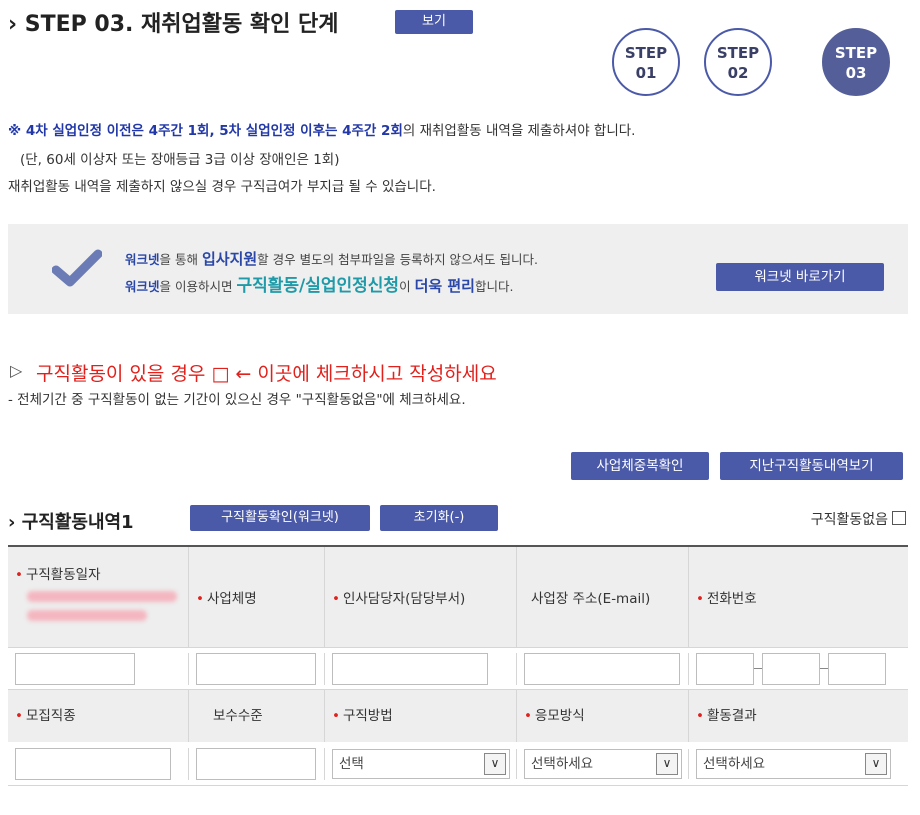  I want to click on search-method-select: 선택 ∨, so click(421, 763).